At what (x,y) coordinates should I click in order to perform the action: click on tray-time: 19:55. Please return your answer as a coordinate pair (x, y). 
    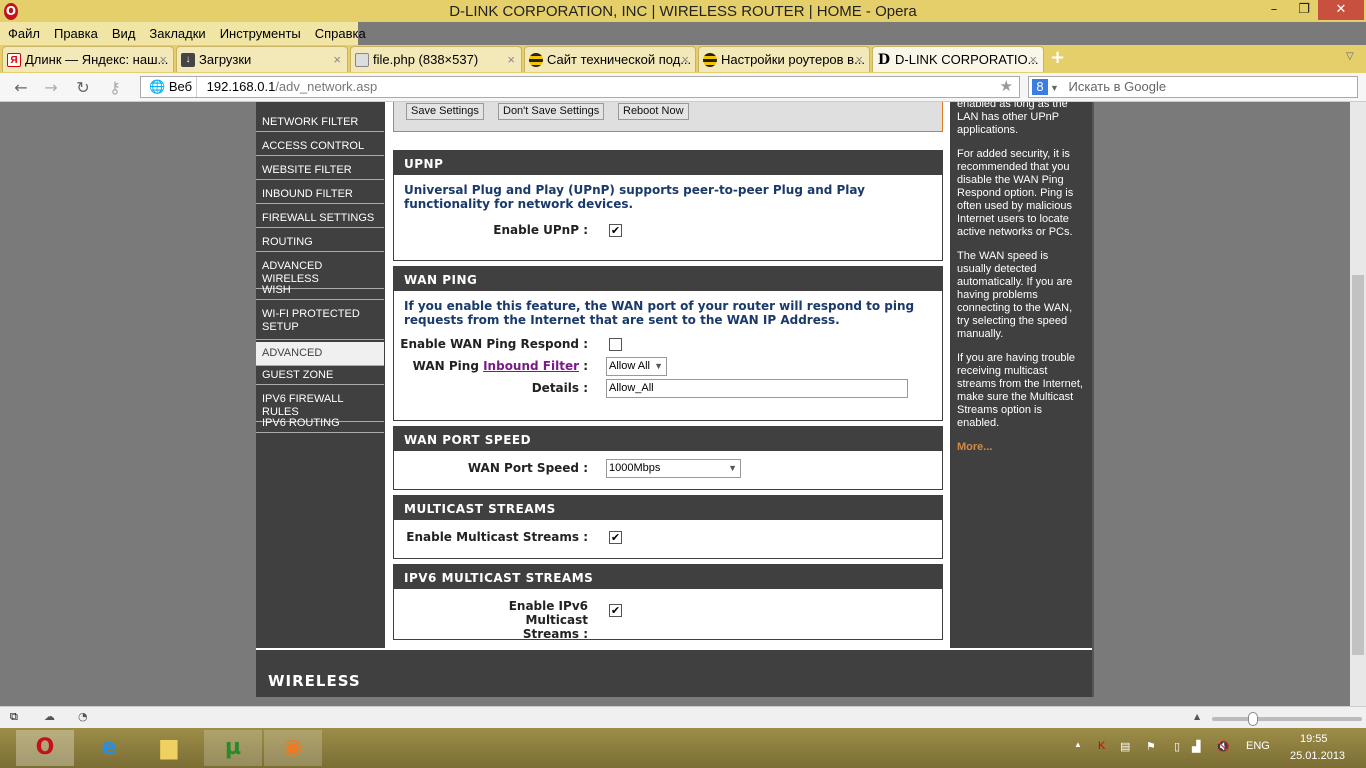
    Looking at the image, I should click on (1314, 739).